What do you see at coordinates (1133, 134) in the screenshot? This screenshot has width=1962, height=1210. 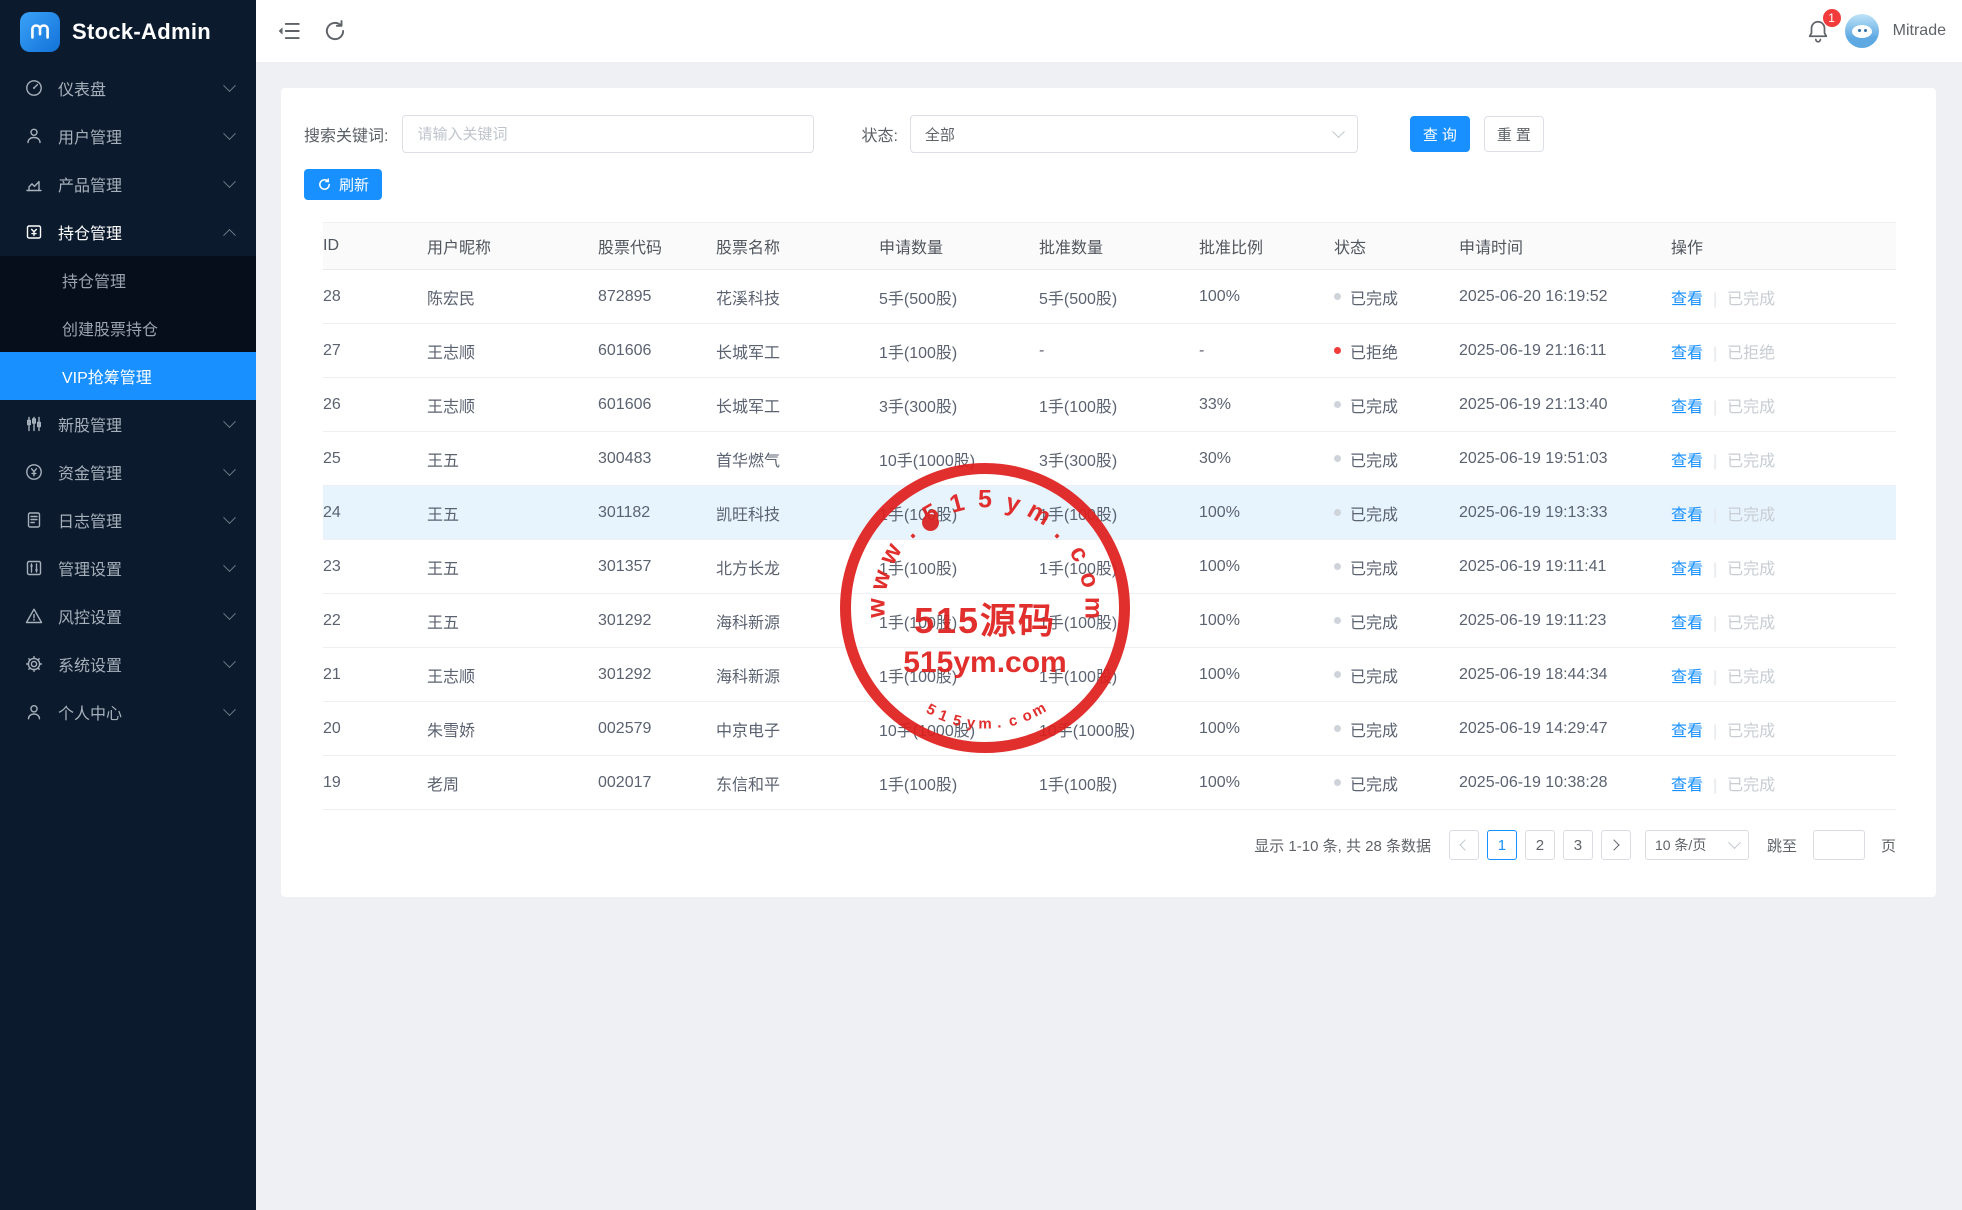 I see `status-select: 全部` at bounding box center [1133, 134].